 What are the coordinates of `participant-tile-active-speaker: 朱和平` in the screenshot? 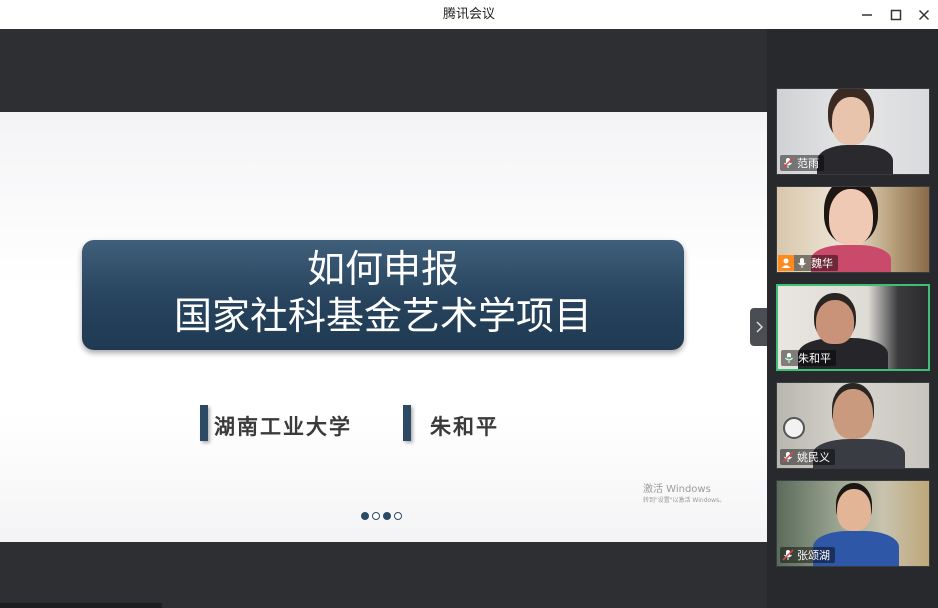 It's located at (853, 327).